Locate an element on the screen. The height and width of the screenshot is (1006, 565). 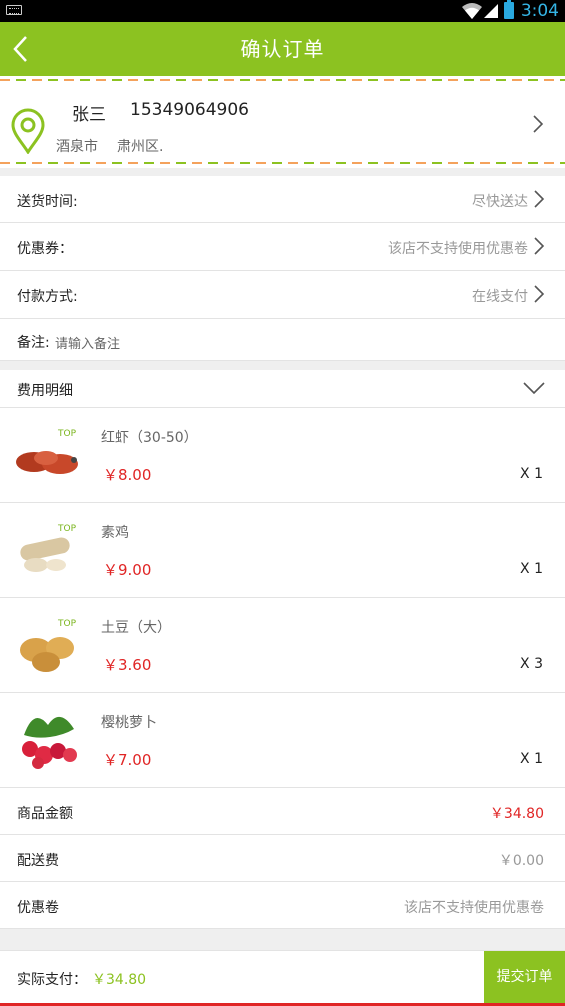
delivery-fee-label: 配送费 is located at coordinates (38, 861).